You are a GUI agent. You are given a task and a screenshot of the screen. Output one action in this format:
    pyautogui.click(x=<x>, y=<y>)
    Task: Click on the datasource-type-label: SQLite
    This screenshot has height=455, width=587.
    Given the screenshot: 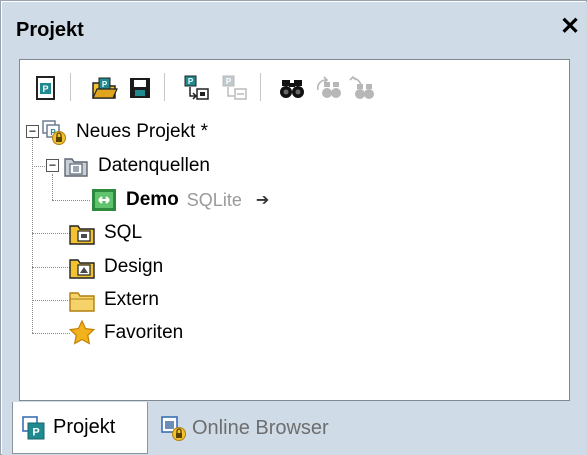 What is the action you would take?
    pyautogui.click(x=214, y=199)
    